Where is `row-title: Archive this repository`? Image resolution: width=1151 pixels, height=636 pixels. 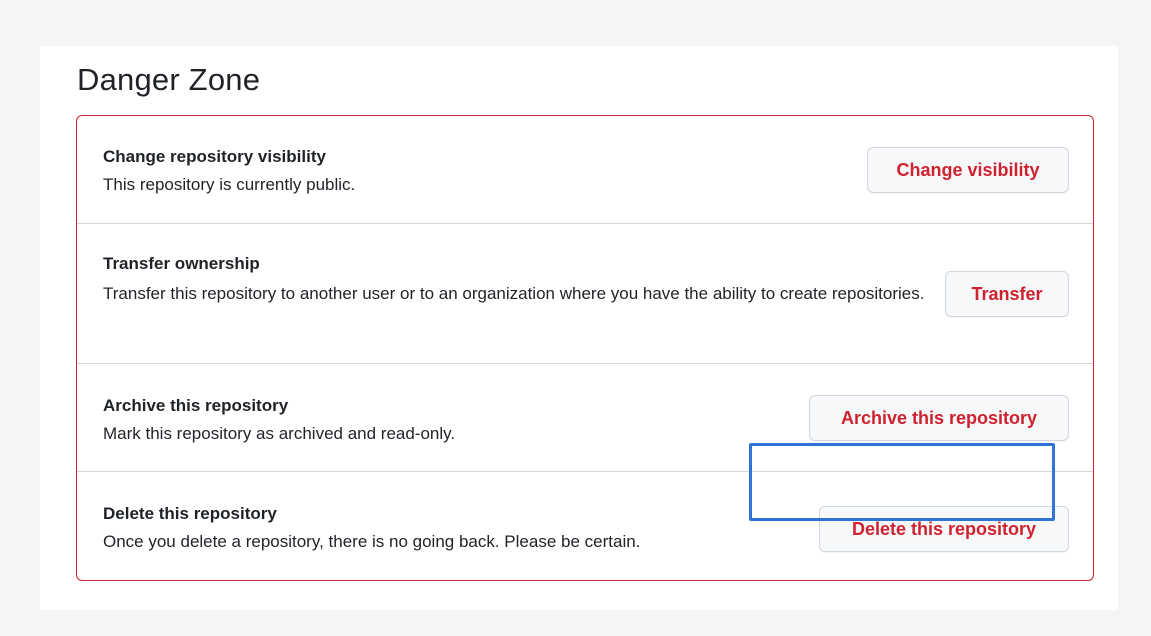
row-title: Archive this repository is located at coordinates (196, 405).